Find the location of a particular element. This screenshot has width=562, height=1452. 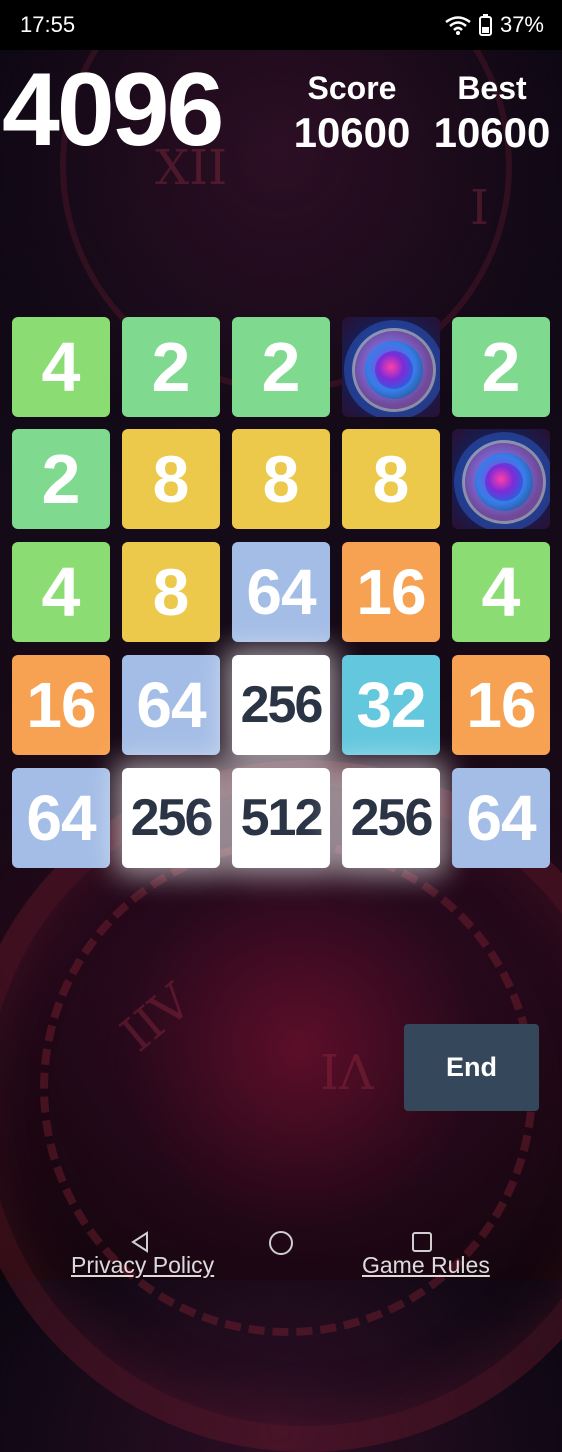

privacy-policy-link: Privacy Policy is located at coordinates (142, 1265).